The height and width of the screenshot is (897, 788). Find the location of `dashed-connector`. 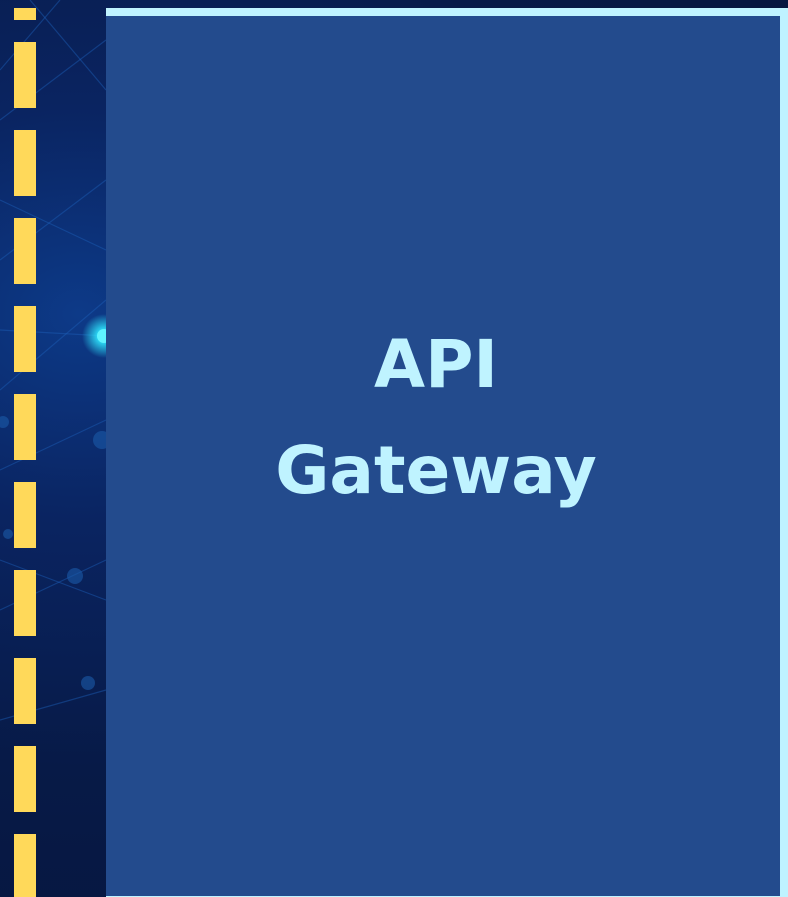

dashed-connector is located at coordinates (25, 448).